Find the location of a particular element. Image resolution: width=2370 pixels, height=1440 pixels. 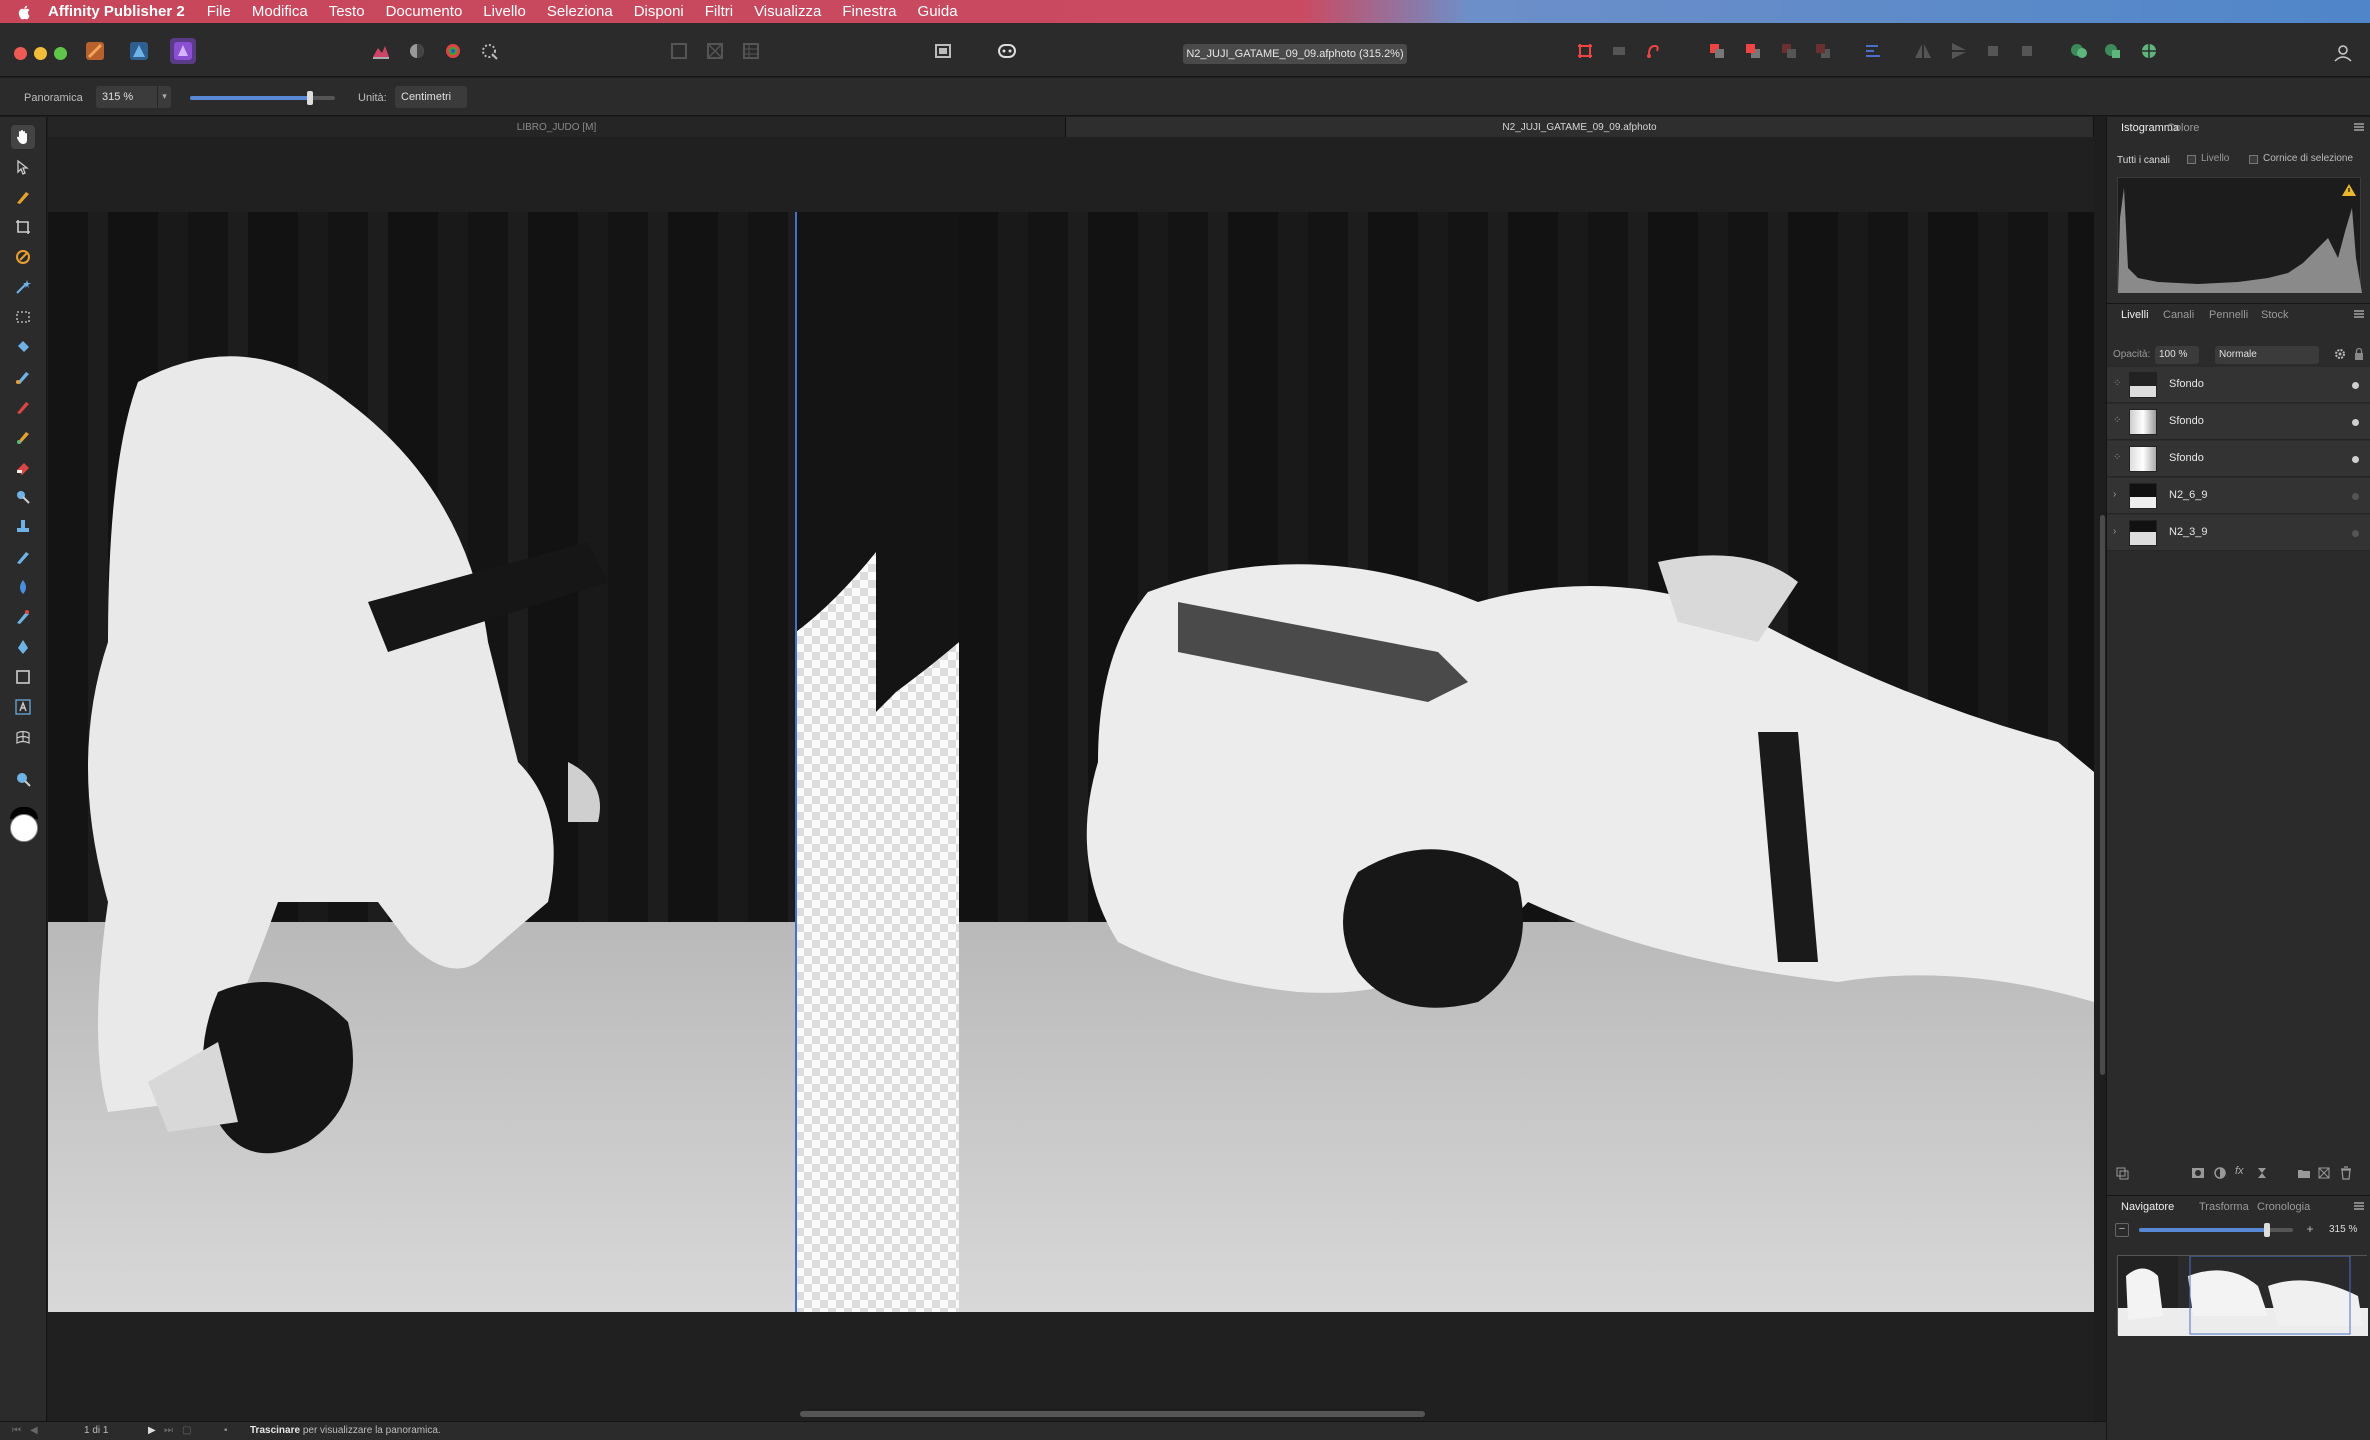

blur-brush-icon is located at coordinates (23, 587).